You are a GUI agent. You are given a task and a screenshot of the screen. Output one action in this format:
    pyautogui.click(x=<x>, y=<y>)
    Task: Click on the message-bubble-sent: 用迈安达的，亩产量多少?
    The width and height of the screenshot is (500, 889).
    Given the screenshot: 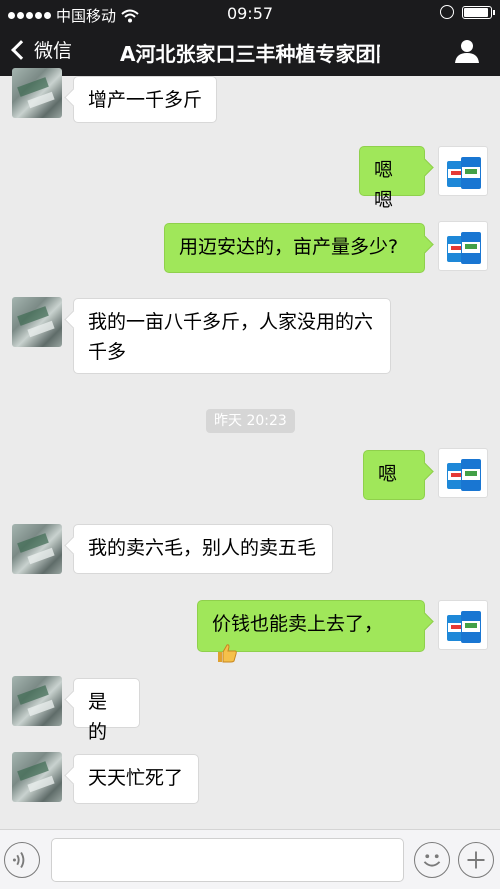 What is the action you would take?
    pyautogui.click(x=294, y=248)
    